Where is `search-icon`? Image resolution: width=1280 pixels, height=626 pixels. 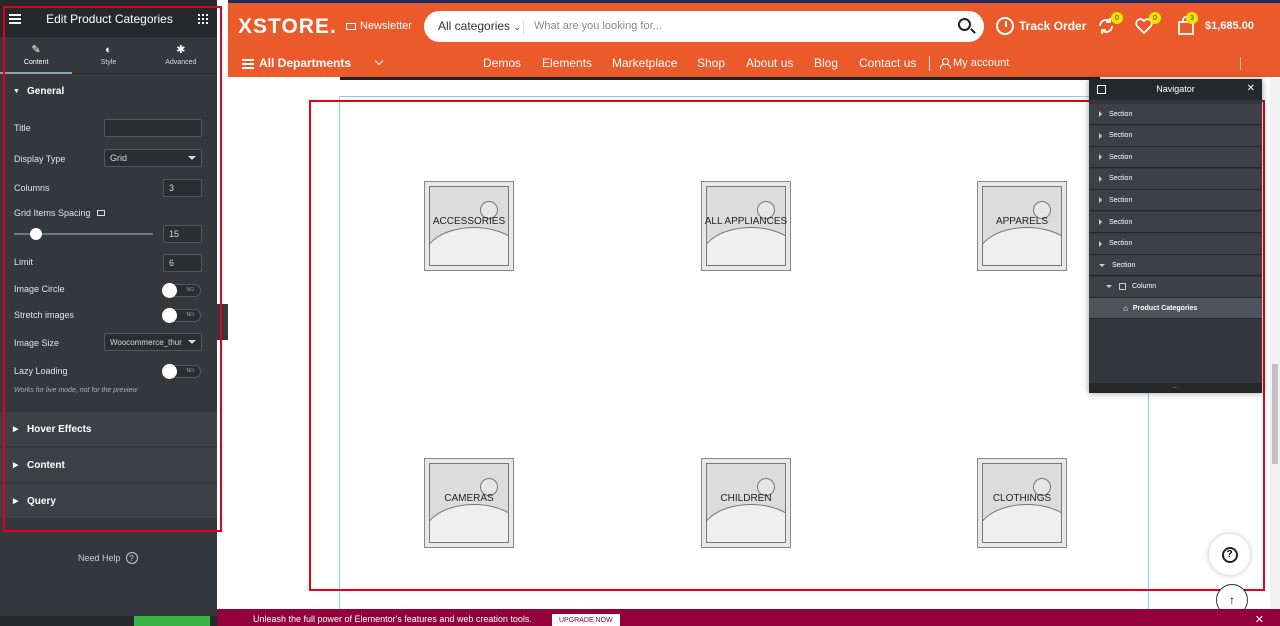
search-icon is located at coordinates (964, 24).